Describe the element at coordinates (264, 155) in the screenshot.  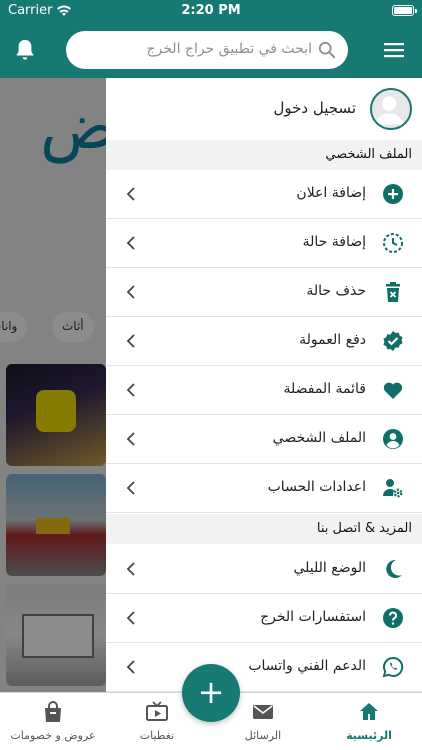
I see `section-header-profile: الملف الشخصي` at that location.